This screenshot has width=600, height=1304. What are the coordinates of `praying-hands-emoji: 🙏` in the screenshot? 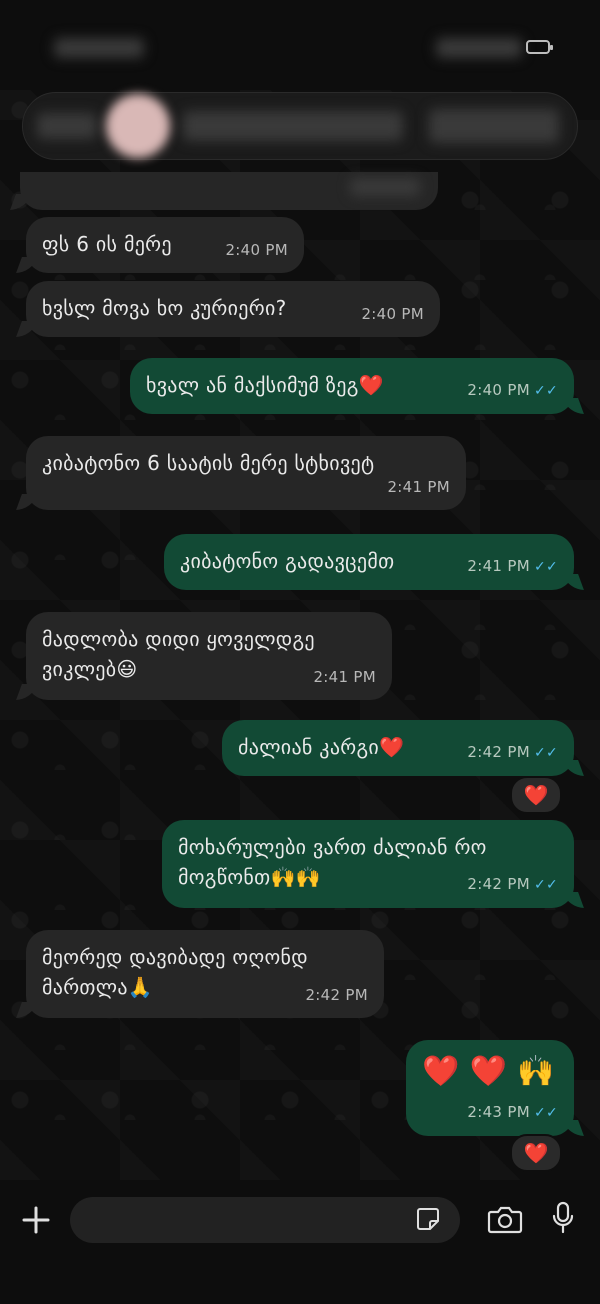 It's located at (140, 987).